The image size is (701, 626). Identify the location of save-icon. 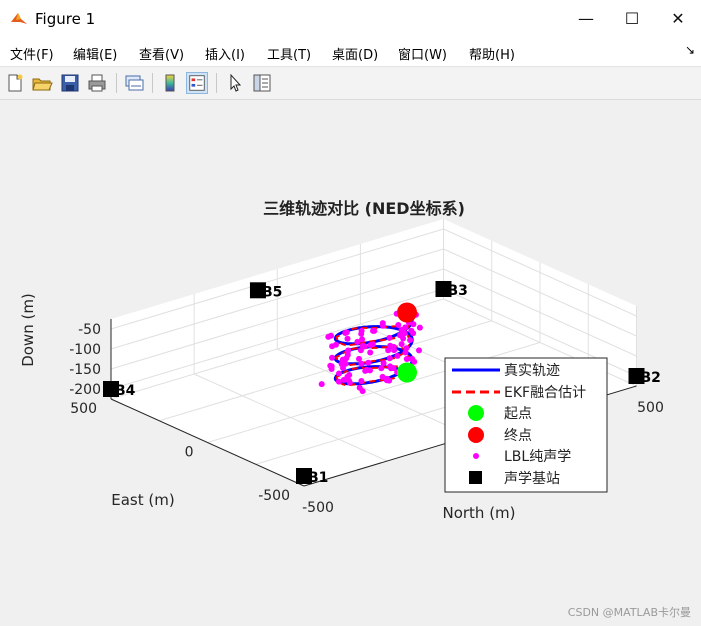
(70, 83).